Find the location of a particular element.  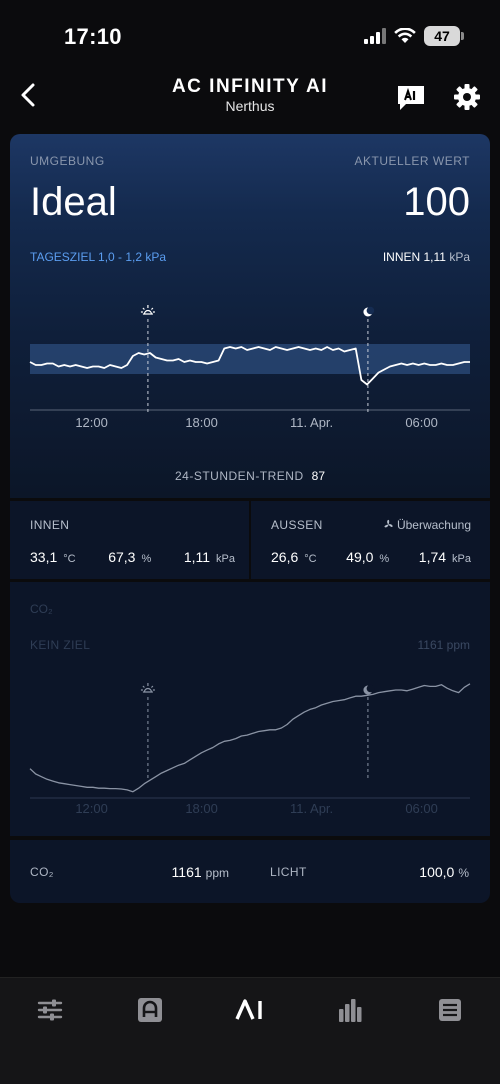

ai-chat-icon is located at coordinates (411, 98).